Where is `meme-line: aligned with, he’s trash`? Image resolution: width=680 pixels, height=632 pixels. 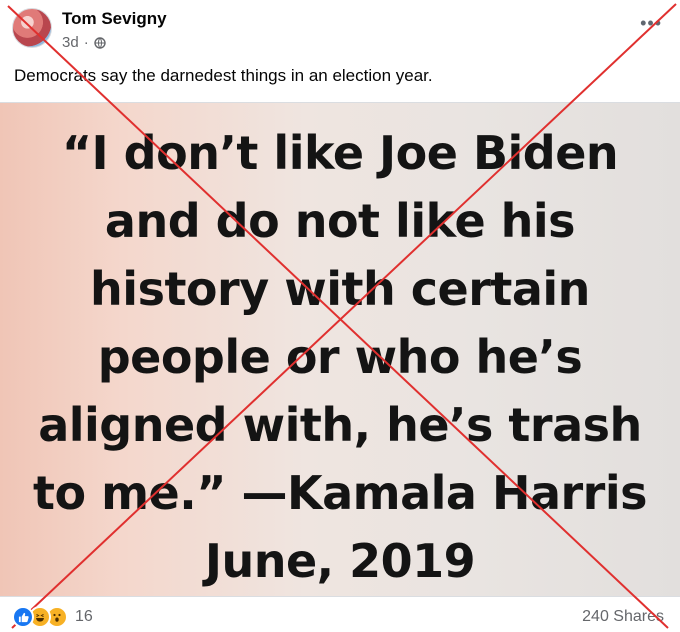 meme-line: aligned with, he’s trash is located at coordinates (340, 425).